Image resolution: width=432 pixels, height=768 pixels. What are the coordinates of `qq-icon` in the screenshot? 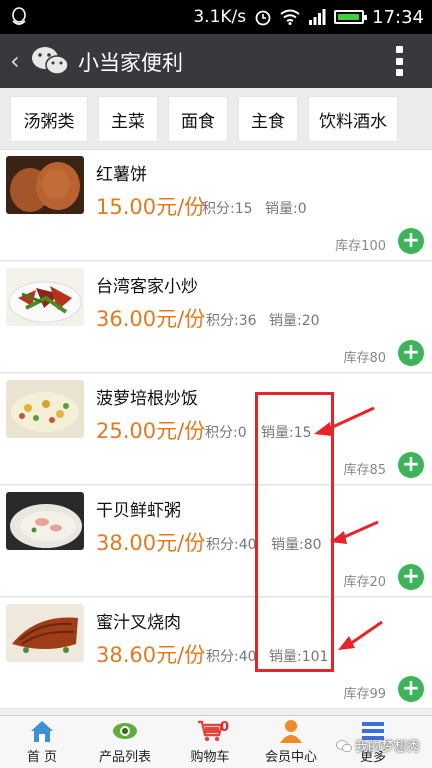 It's located at (19, 16).